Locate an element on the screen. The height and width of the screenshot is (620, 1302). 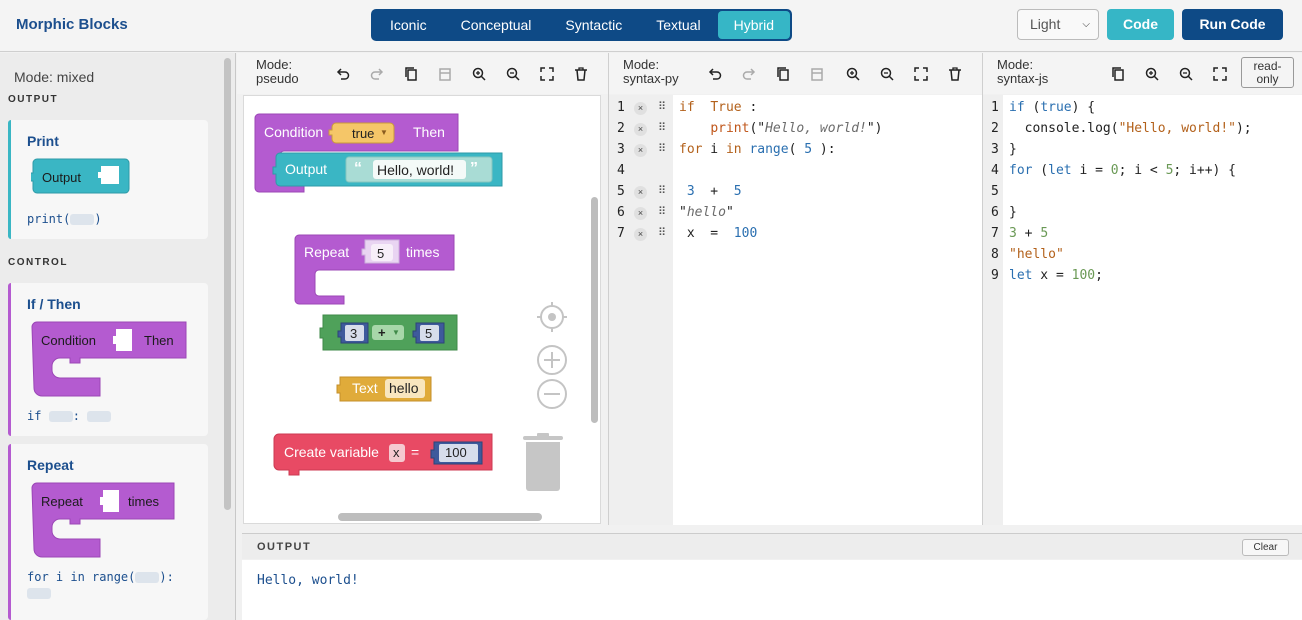
python-code-line: x = 100 is located at coordinates (718, 233).